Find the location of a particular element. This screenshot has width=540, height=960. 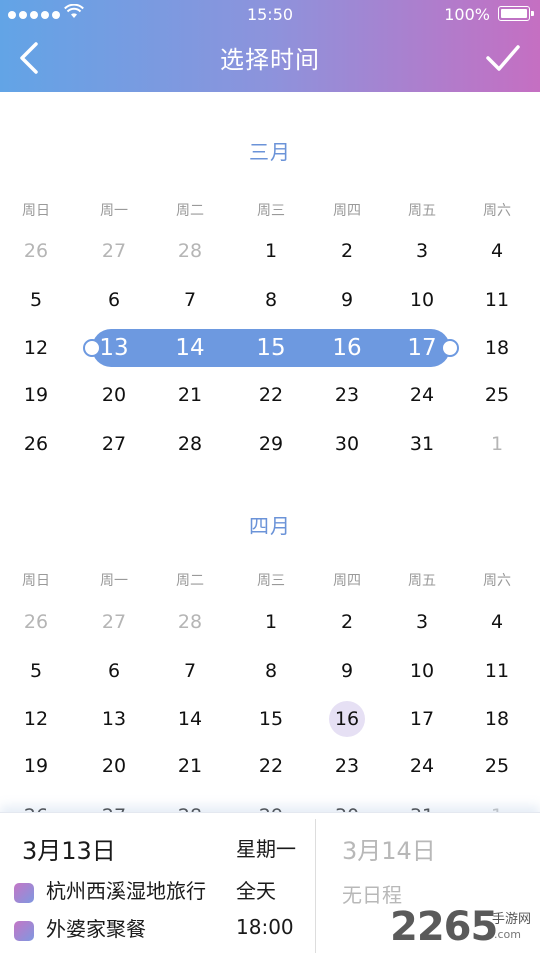

battery-percent: 100% is located at coordinates (467, 14).